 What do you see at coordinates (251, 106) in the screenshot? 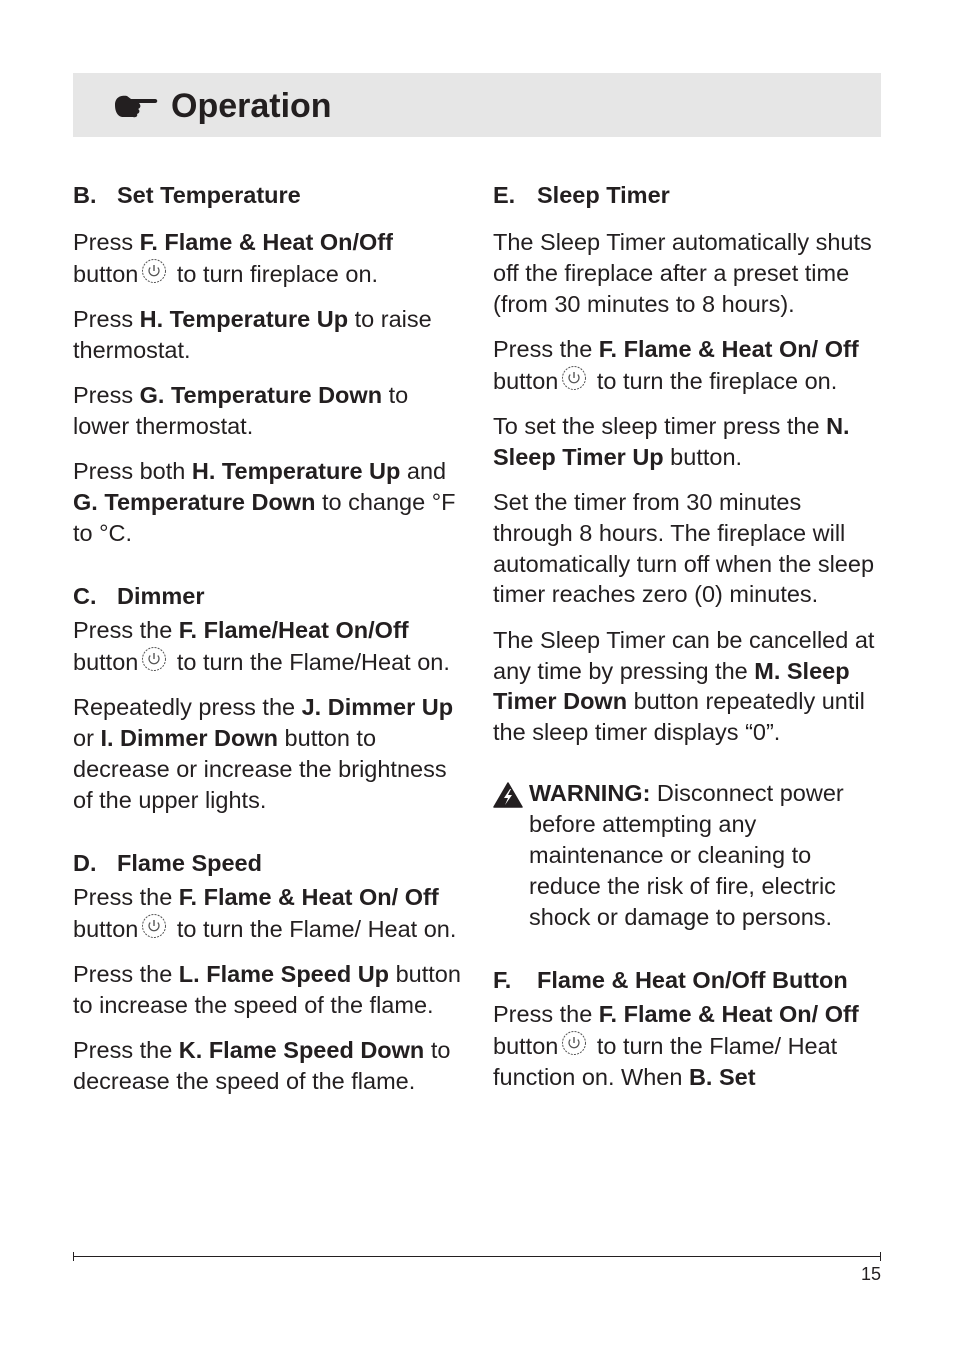
I see `page-title: Operation` at bounding box center [251, 106].